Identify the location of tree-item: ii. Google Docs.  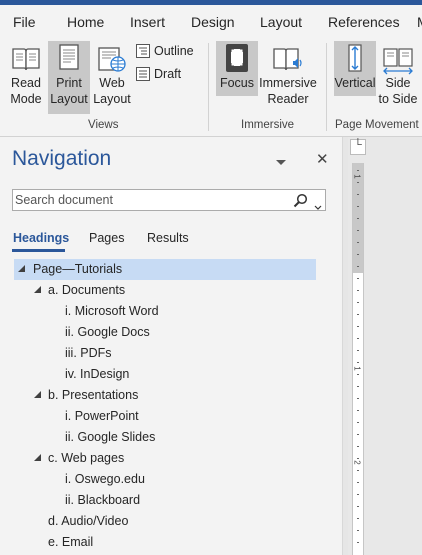
(165, 332).